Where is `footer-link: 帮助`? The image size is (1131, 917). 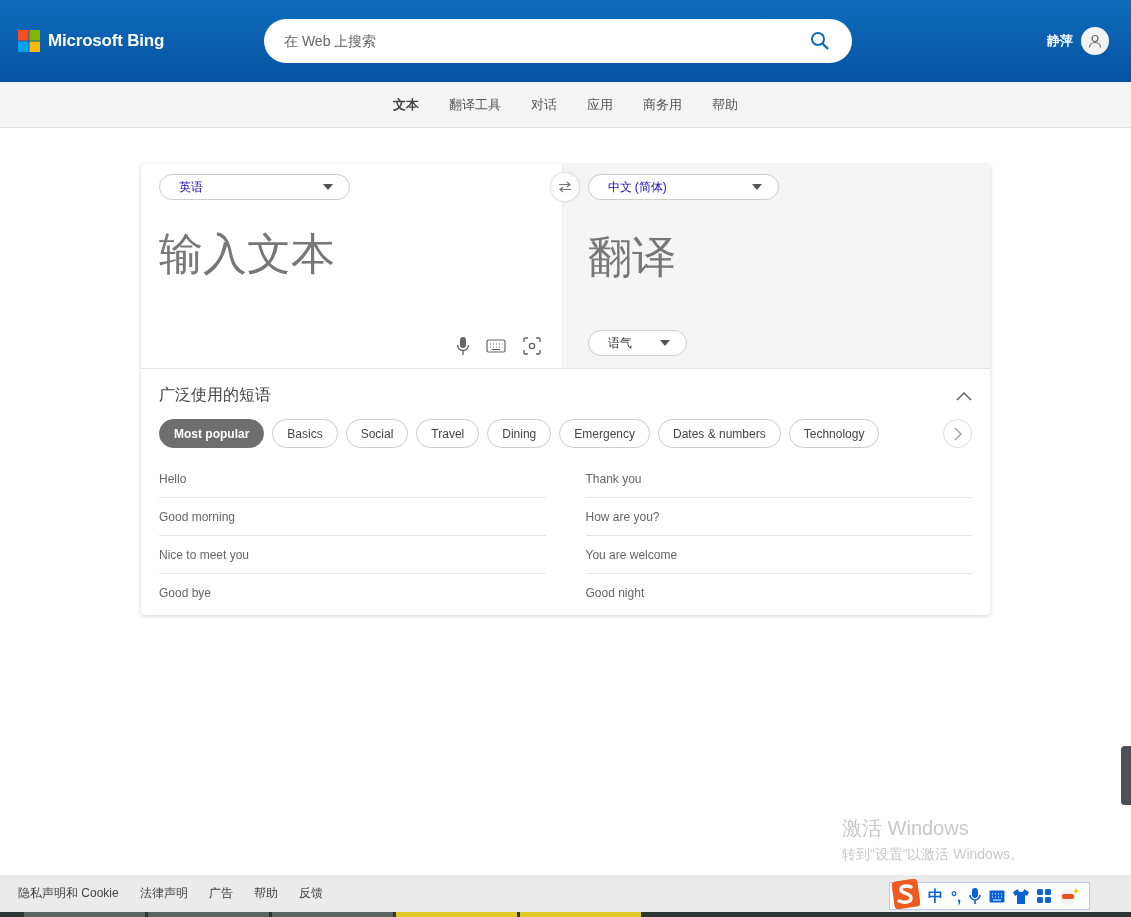 footer-link: 帮助 is located at coordinates (265, 893).